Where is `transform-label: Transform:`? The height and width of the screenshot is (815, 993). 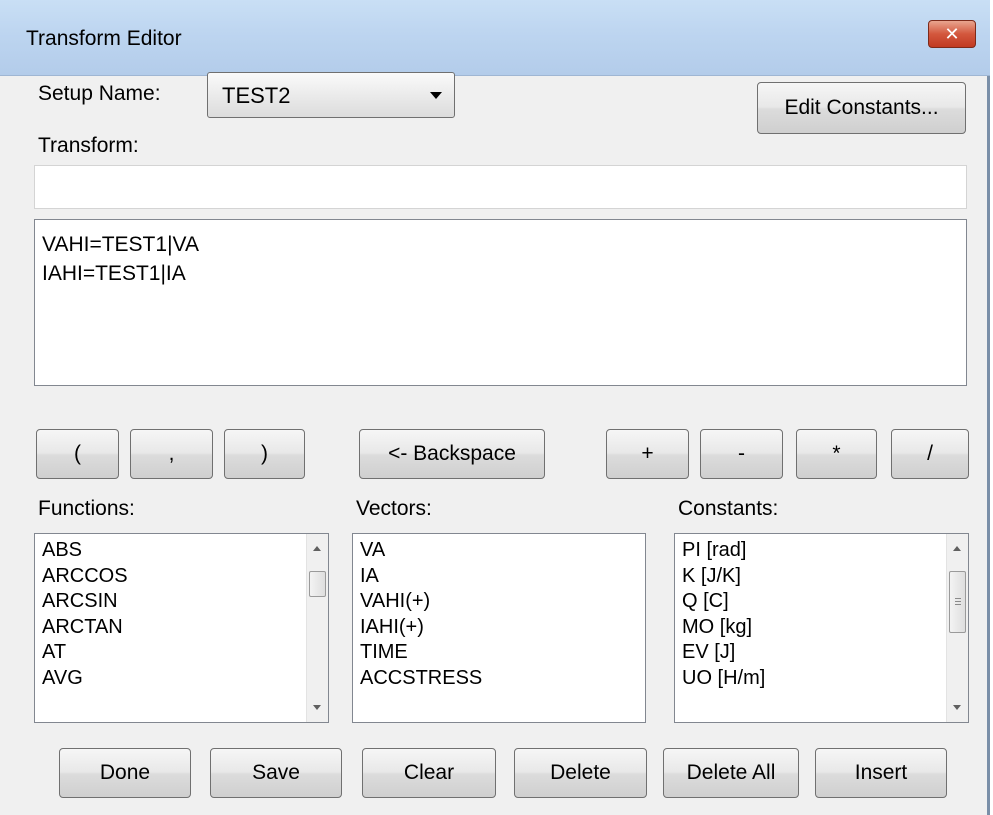 transform-label: Transform: is located at coordinates (88, 145).